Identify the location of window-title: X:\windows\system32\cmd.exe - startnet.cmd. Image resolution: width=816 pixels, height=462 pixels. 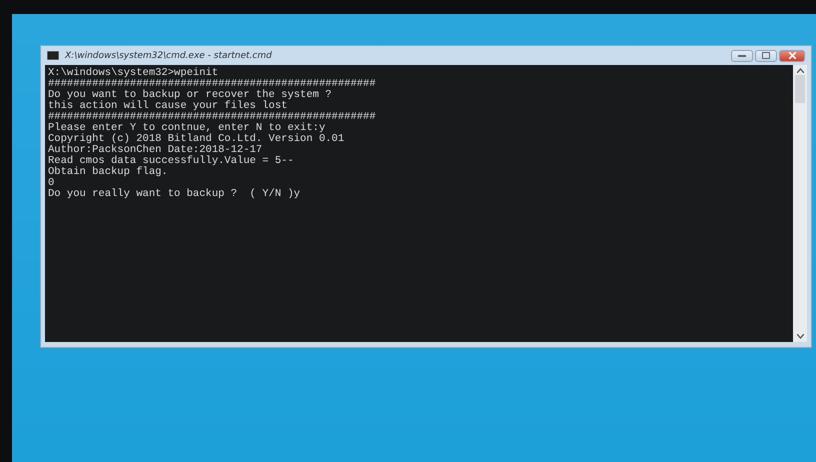
(168, 55).